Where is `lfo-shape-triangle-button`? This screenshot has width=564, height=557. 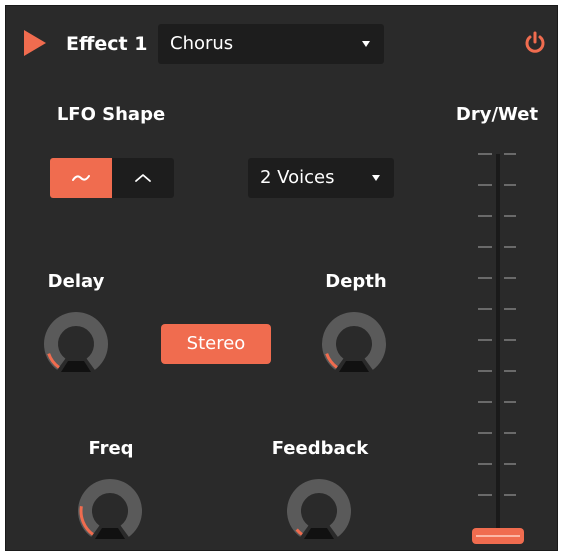
lfo-shape-triangle-button is located at coordinates (143, 178).